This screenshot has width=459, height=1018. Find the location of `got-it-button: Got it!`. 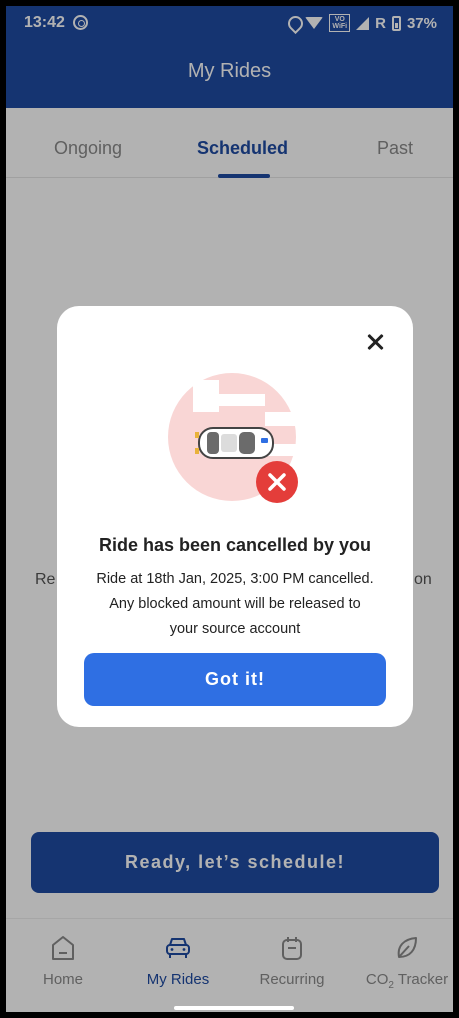

got-it-button: Got it! is located at coordinates (235, 679).